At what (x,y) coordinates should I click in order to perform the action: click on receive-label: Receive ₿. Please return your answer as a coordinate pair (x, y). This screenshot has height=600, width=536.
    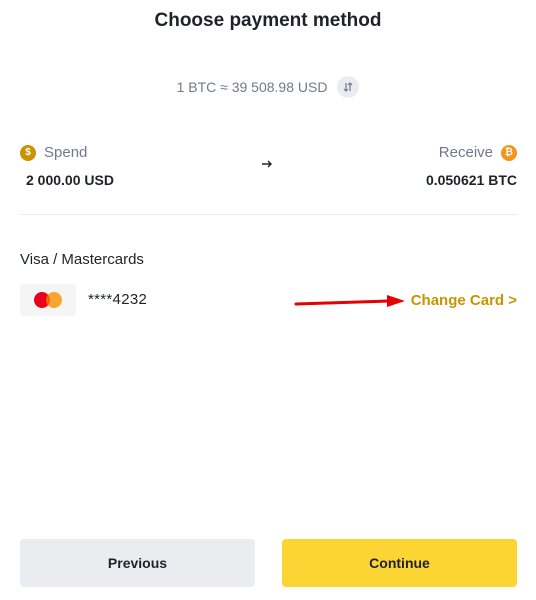
    Looking at the image, I should click on (478, 152).